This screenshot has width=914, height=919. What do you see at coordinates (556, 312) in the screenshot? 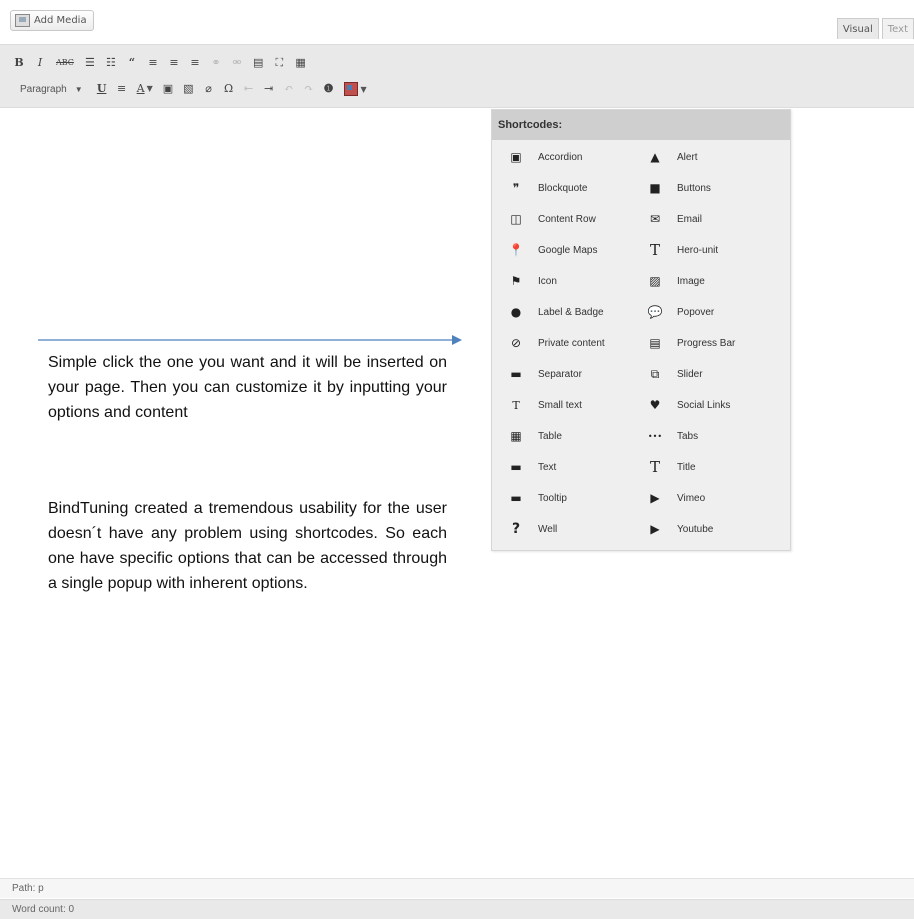
I see `shortcode-item-label-badge: ● Label & Badge` at bounding box center [556, 312].